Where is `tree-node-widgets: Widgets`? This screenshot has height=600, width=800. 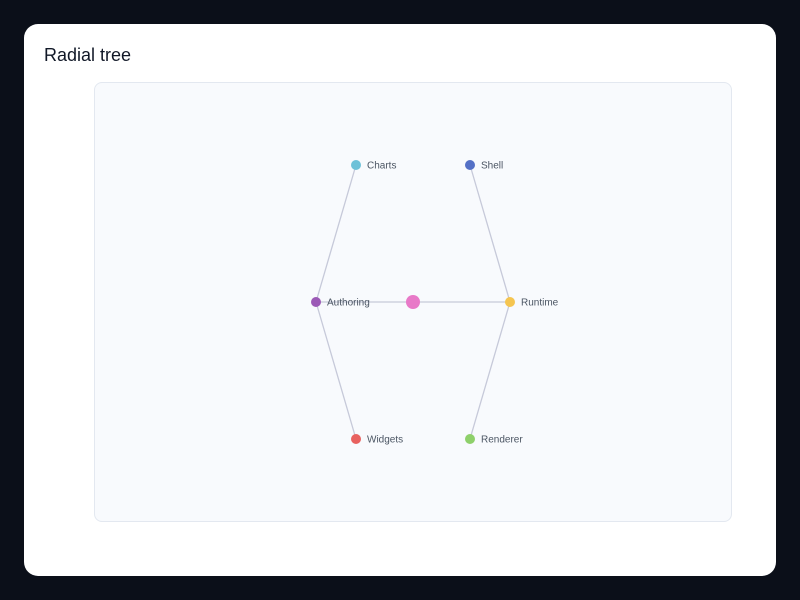 tree-node-widgets: Widgets is located at coordinates (377, 440).